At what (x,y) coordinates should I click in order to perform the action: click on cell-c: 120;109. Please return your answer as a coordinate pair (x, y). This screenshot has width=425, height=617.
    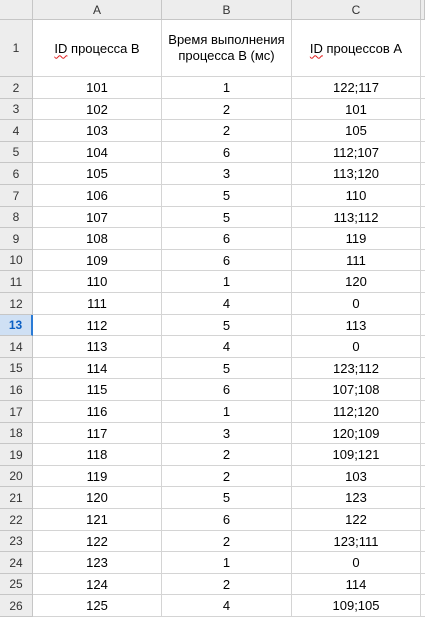
    Looking at the image, I should click on (356, 433).